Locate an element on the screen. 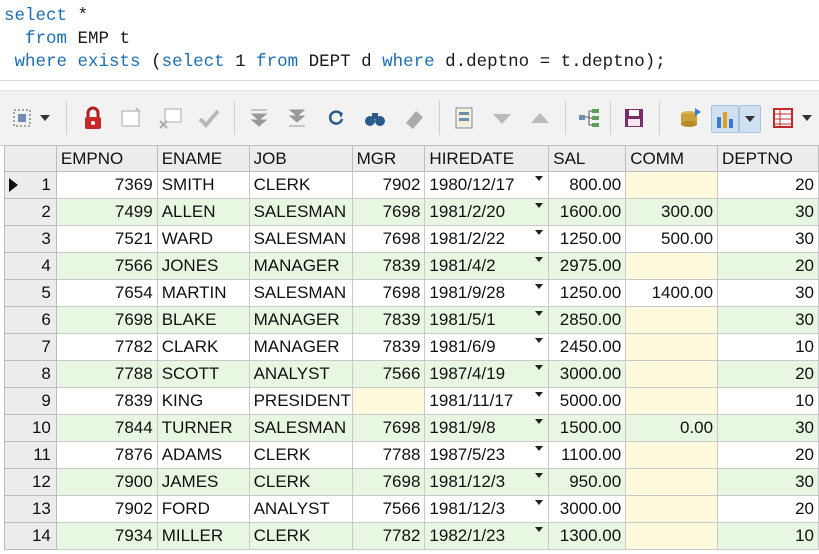 The height and width of the screenshot is (554, 819). column-header: ENAME is located at coordinates (203, 158).